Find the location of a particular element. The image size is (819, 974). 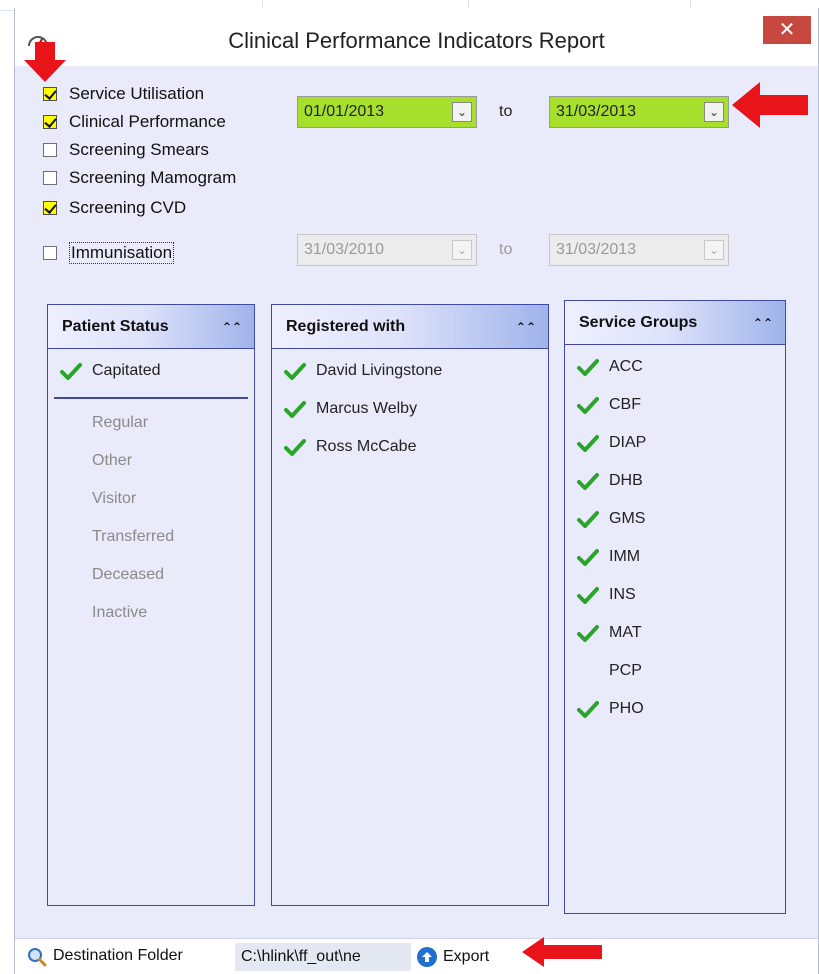

option-label: Screening Mamogram is located at coordinates (153, 177).